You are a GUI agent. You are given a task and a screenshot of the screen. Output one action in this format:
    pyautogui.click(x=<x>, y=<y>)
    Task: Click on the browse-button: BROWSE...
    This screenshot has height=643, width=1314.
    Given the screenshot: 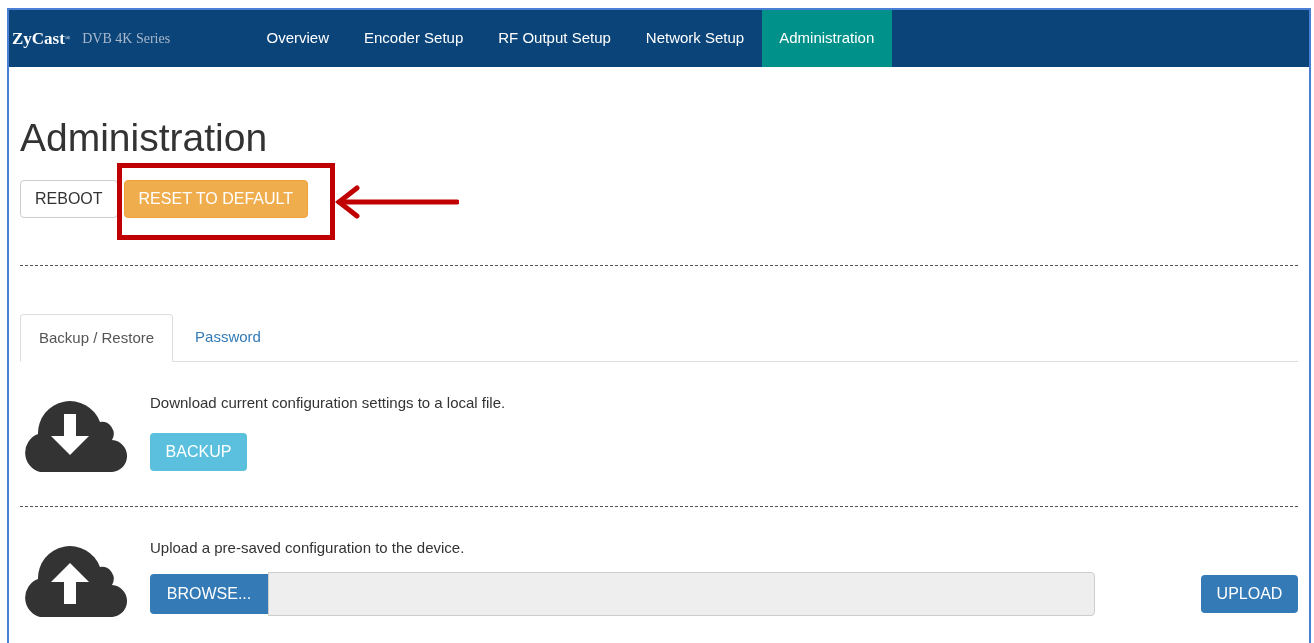 What is the action you would take?
    pyautogui.click(x=209, y=593)
    